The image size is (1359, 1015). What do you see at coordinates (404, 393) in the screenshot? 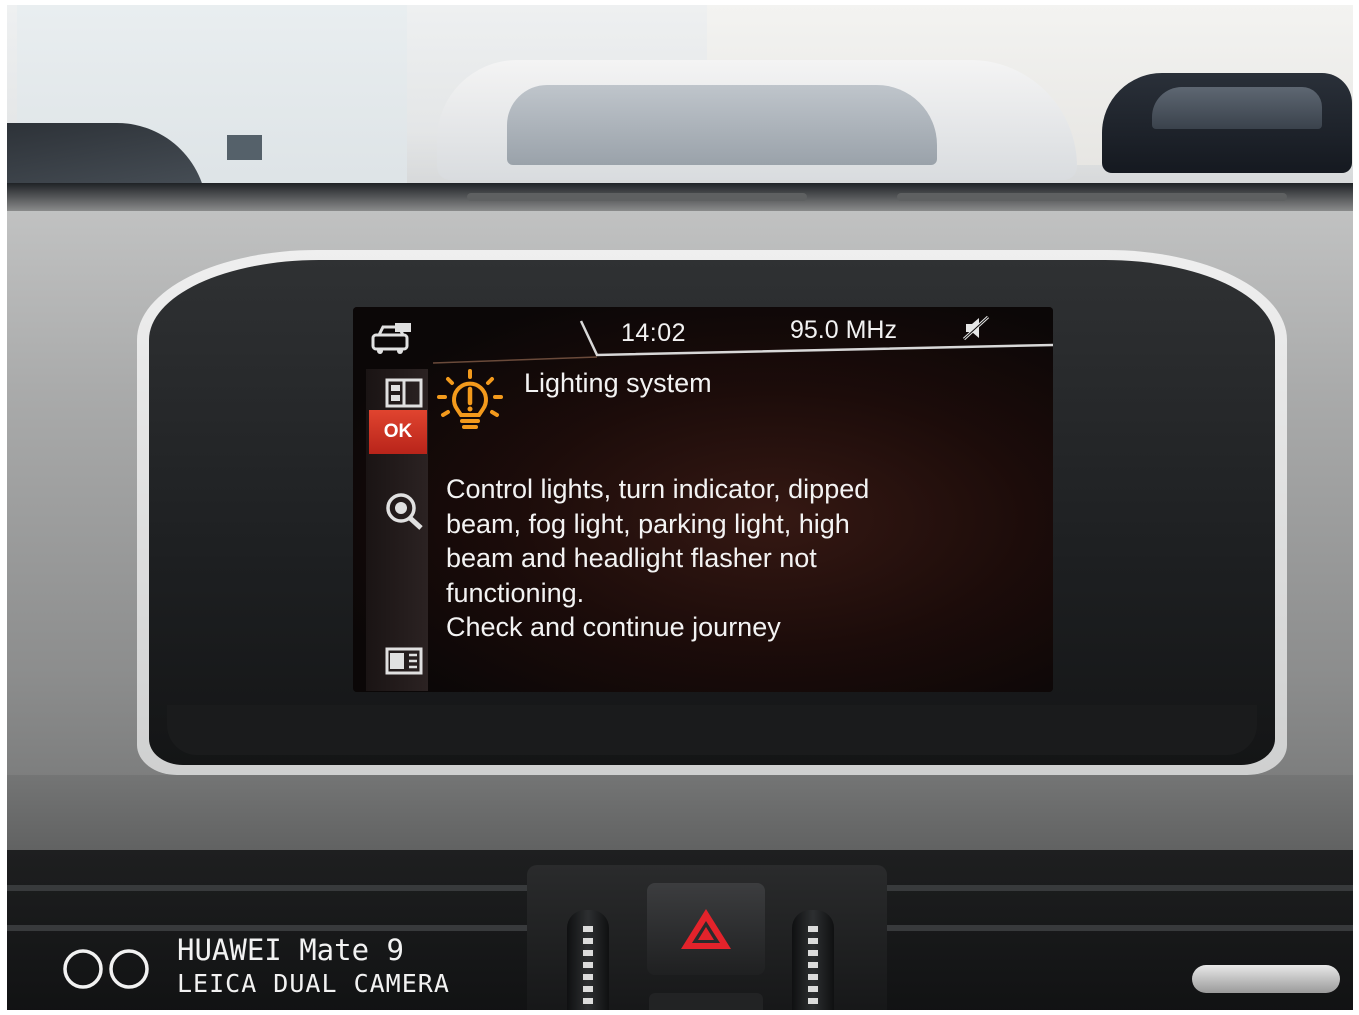
I see `vehicle-info-icon` at bounding box center [404, 393].